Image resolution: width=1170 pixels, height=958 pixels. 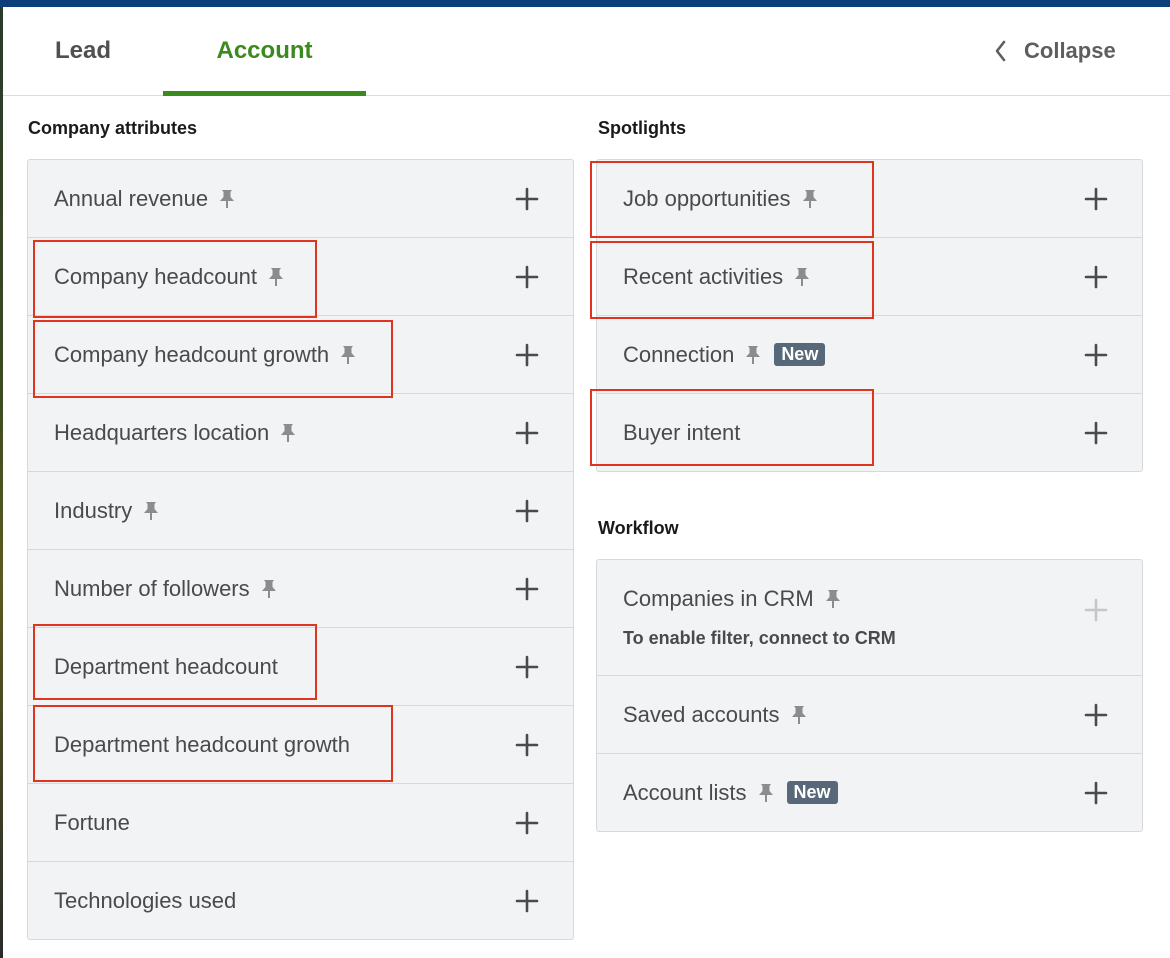 What do you see at coordinates (642, 128) in the screenshot?
I see `spotlights-heading: Spotlights` at bounding box center [642, 128].